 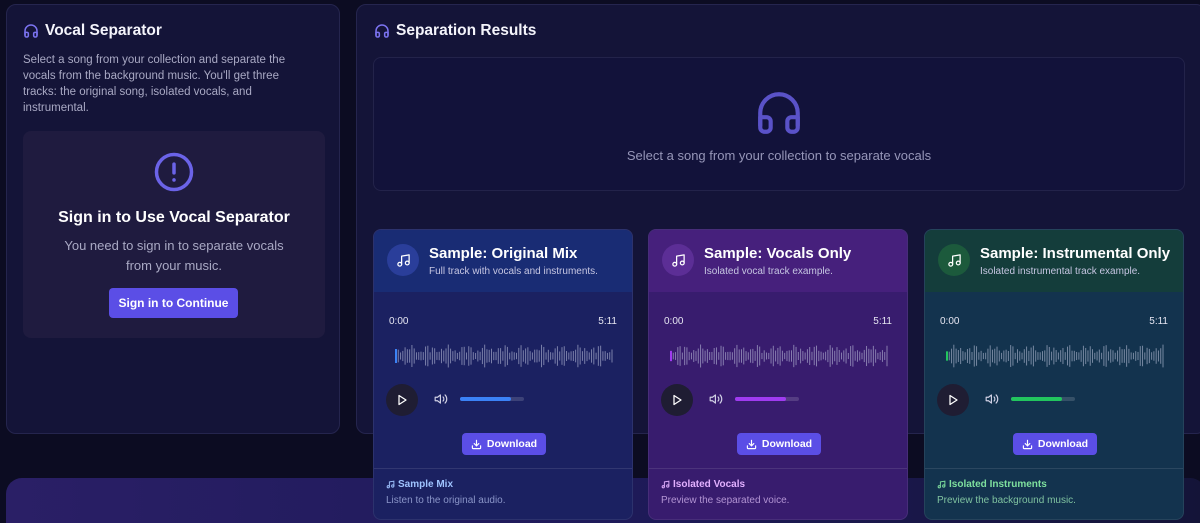 I want to click on alert-circle-icon, so click(x=174, y=172).